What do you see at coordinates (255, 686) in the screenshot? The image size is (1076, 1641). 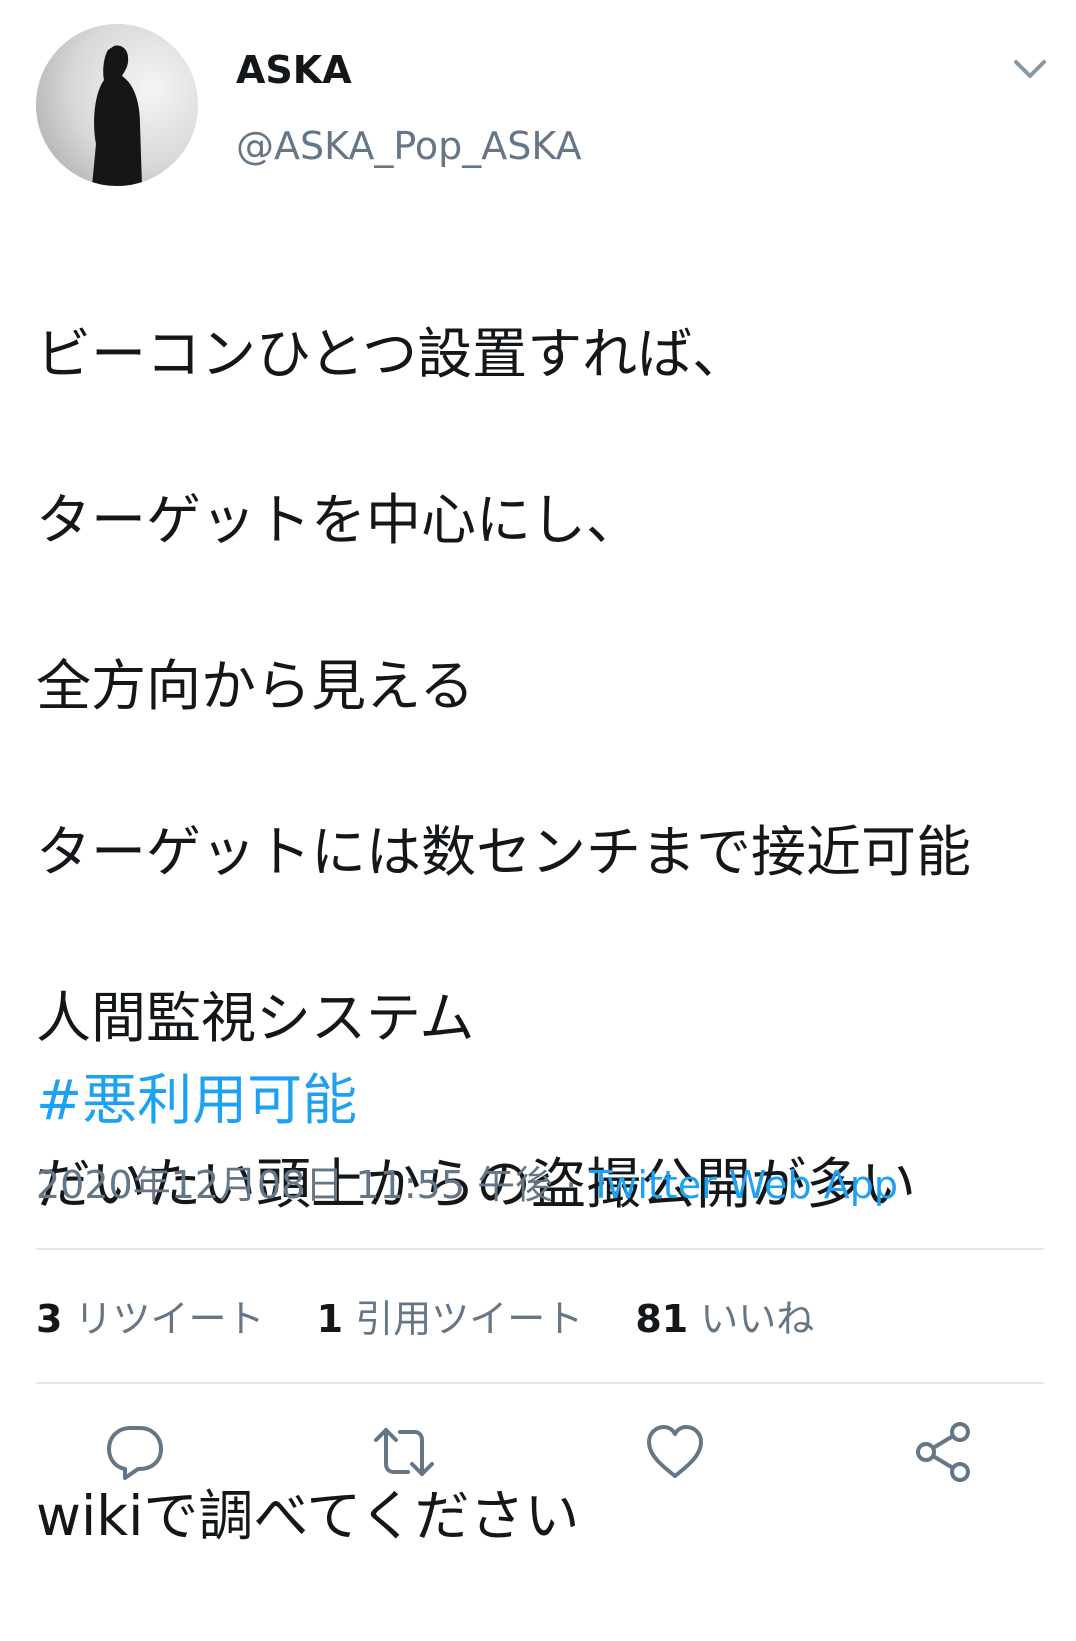 I see `tweet-text-line: 全方向から見える` at bounding box center [255, 686].